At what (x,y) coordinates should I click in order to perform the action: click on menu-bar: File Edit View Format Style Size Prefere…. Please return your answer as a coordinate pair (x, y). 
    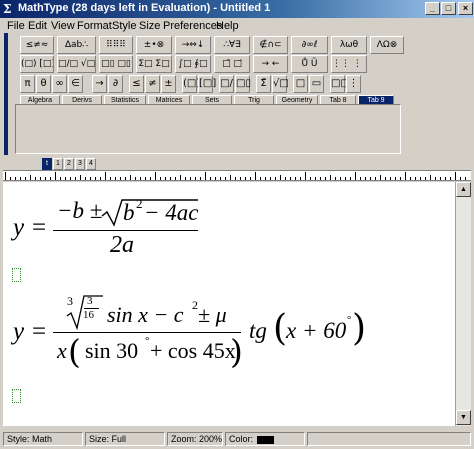
    Looking at the image, I should click on (237, 26).